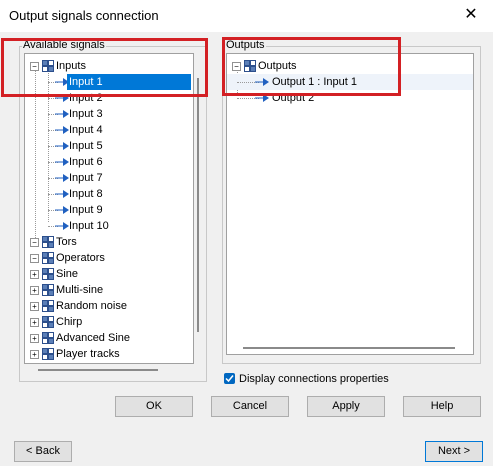 Image resolution: width=493 pixels, height=466 pixels. What do you see at coordinates (442, 406) in the screenshot?
I see `help-button: Help` at bounding box center [442, 406].